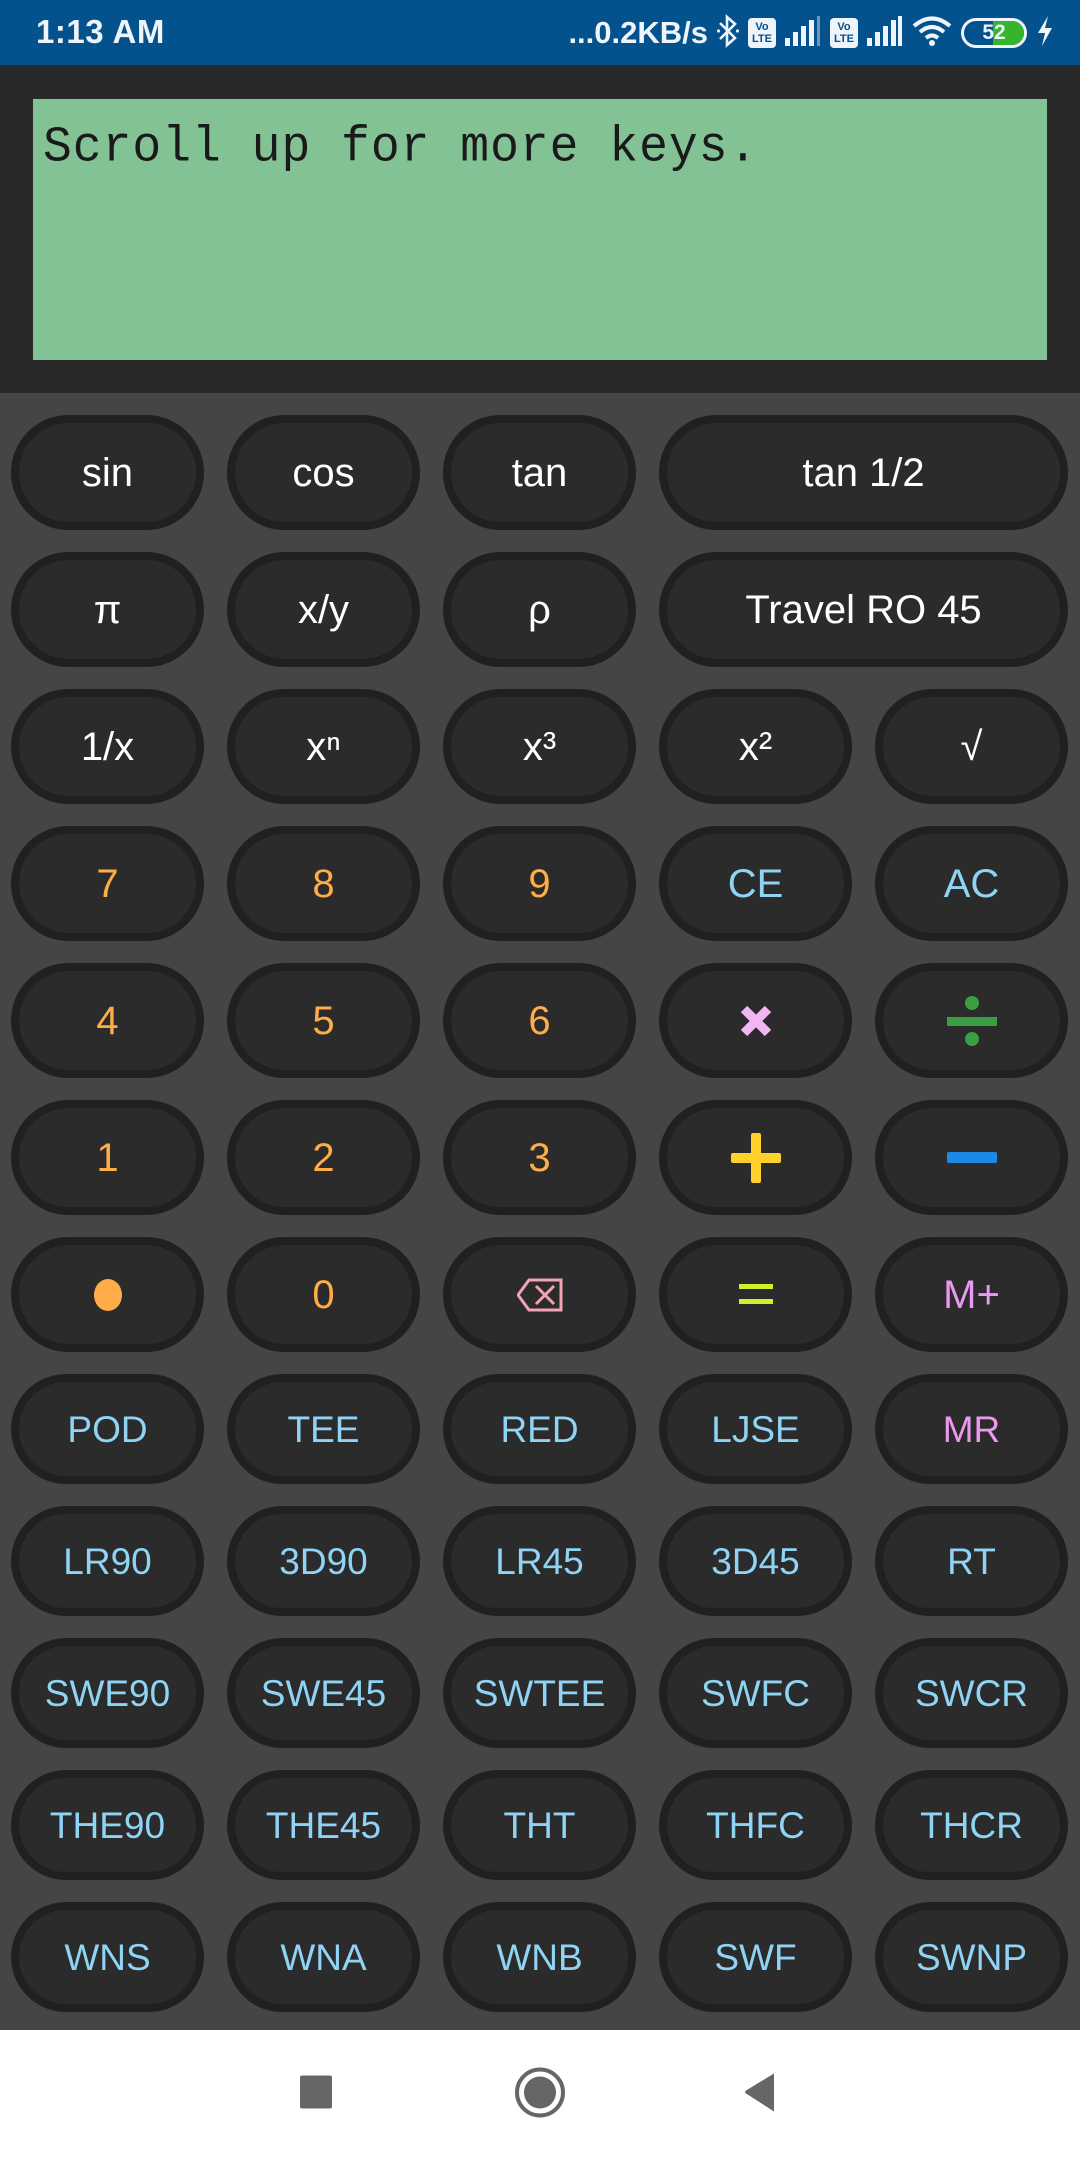 The width and height of the screenshot is (1080, 2160). I want to click on key-label: THT, so click(539, 1825).